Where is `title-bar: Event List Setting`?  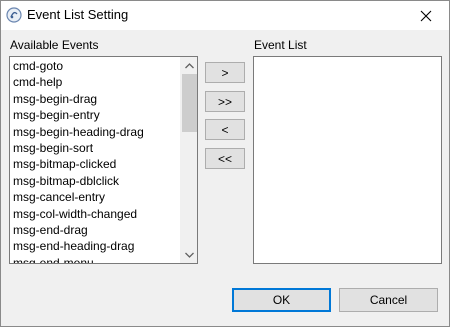
title-bar: Event List Setting is located at coordinates (225, 15).